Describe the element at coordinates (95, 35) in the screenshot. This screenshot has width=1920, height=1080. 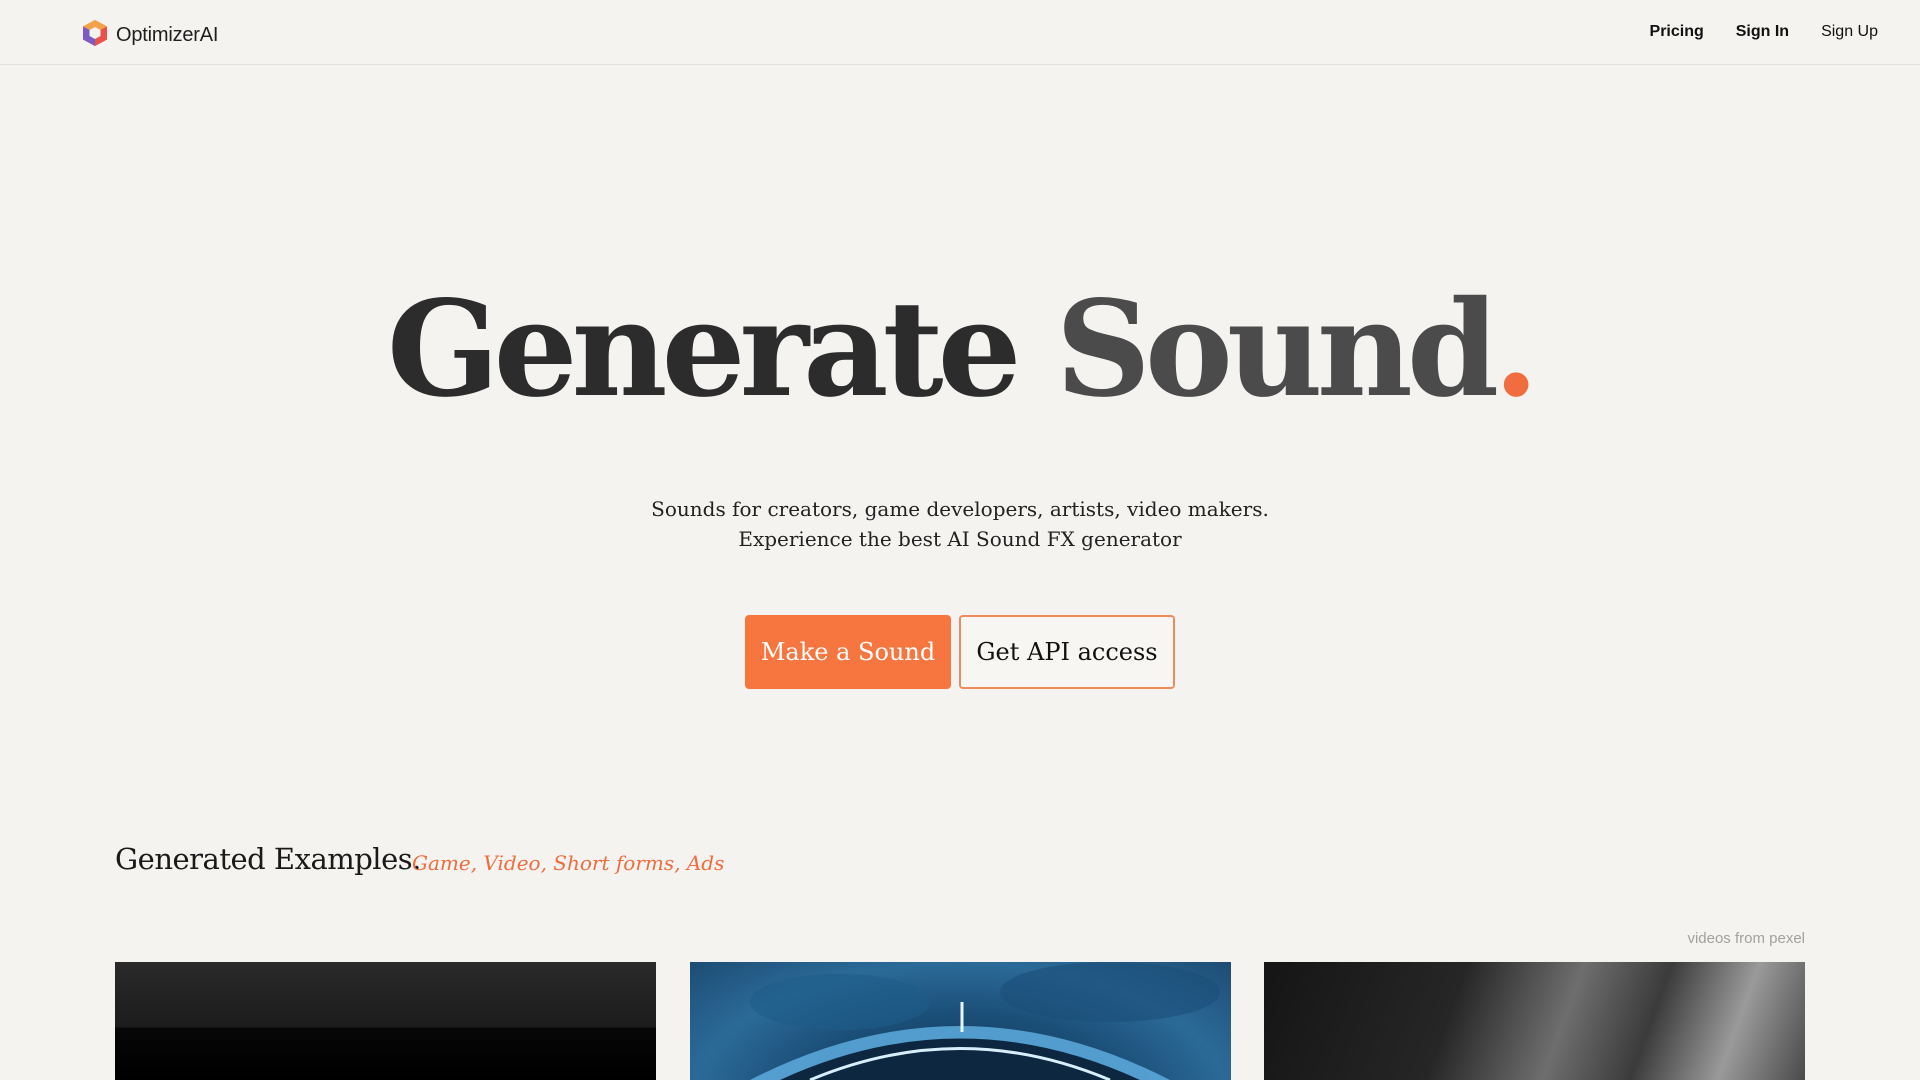
I see `hexagon-cube-logo-icon` at that location.